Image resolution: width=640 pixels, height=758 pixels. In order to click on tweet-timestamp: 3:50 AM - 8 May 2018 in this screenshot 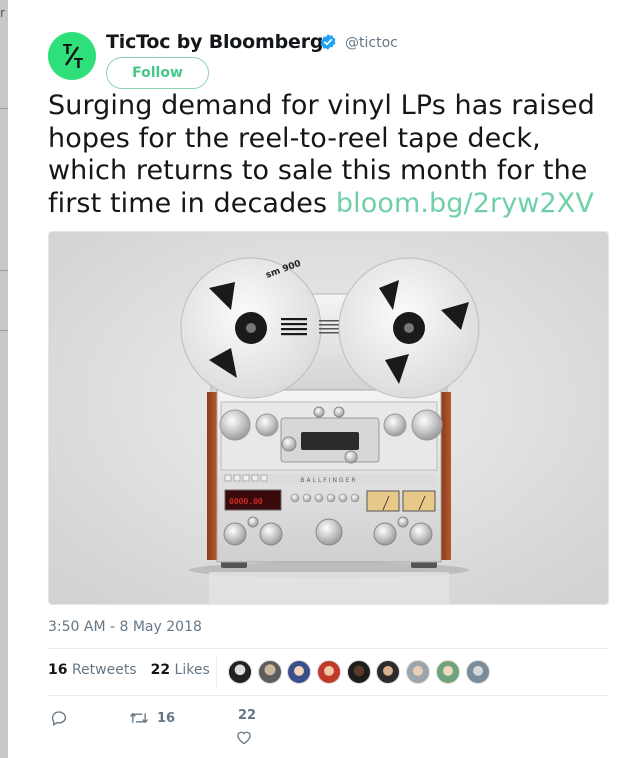, I will do `click(125, 627)`.